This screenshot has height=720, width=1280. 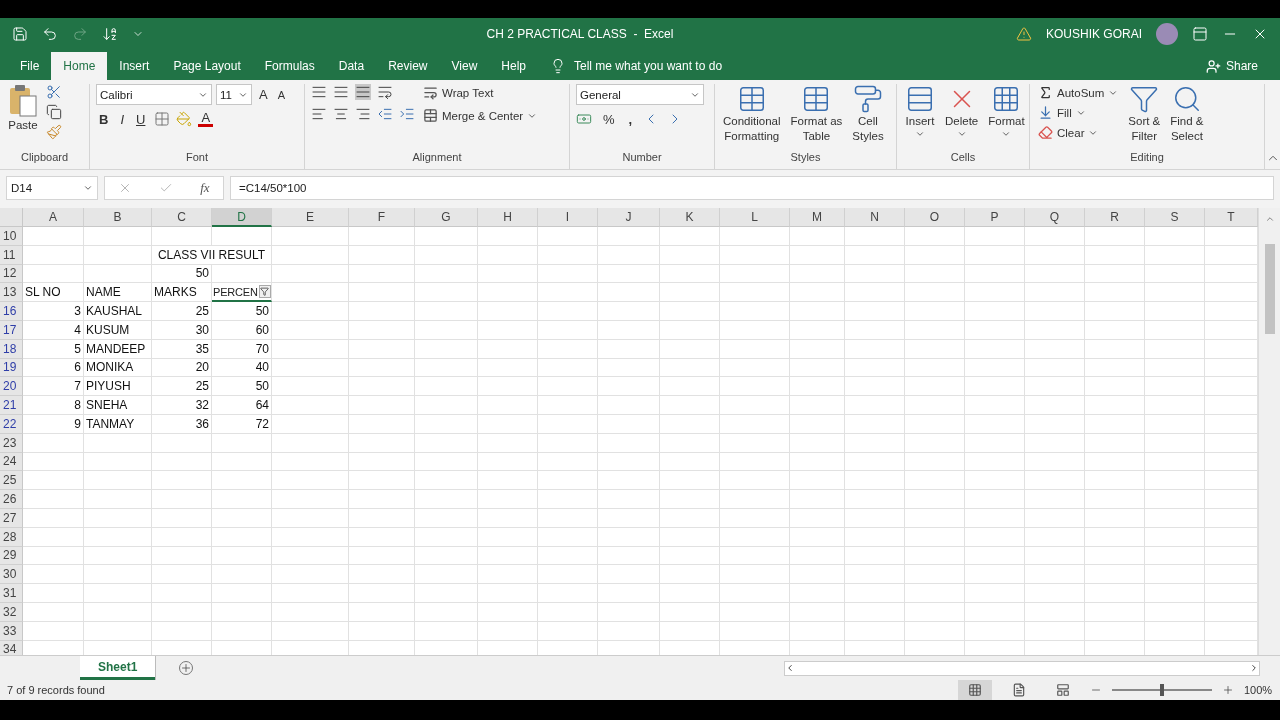 I want to click on zoom-thumb, so click(x=1162, y=690).